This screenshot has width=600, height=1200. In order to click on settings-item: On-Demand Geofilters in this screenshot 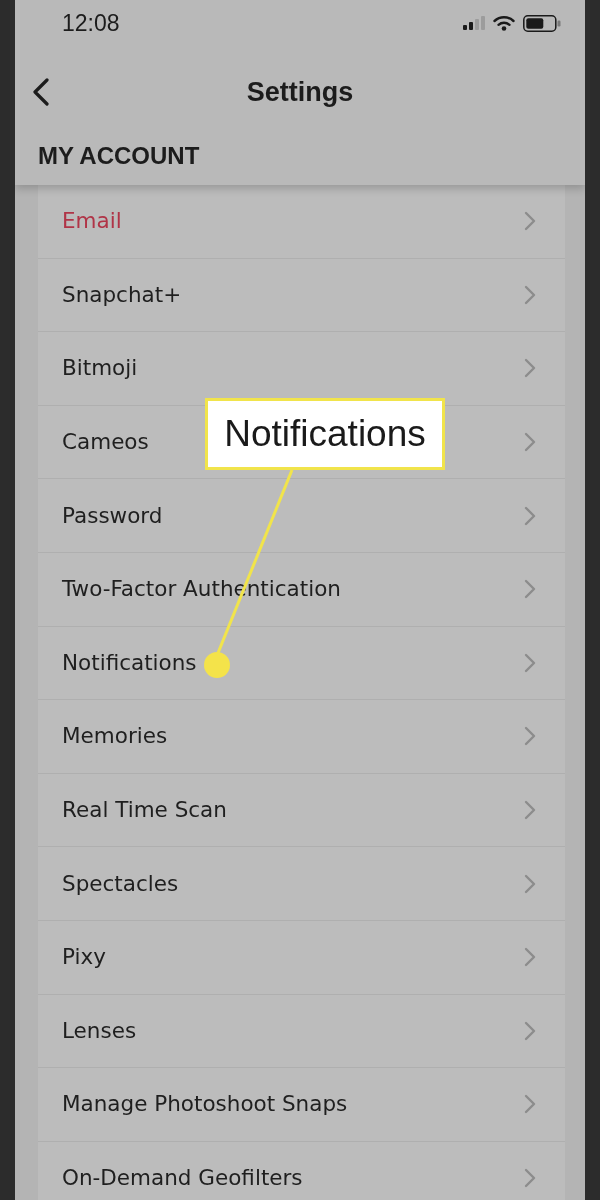, I will do `click(182, 1178)`.